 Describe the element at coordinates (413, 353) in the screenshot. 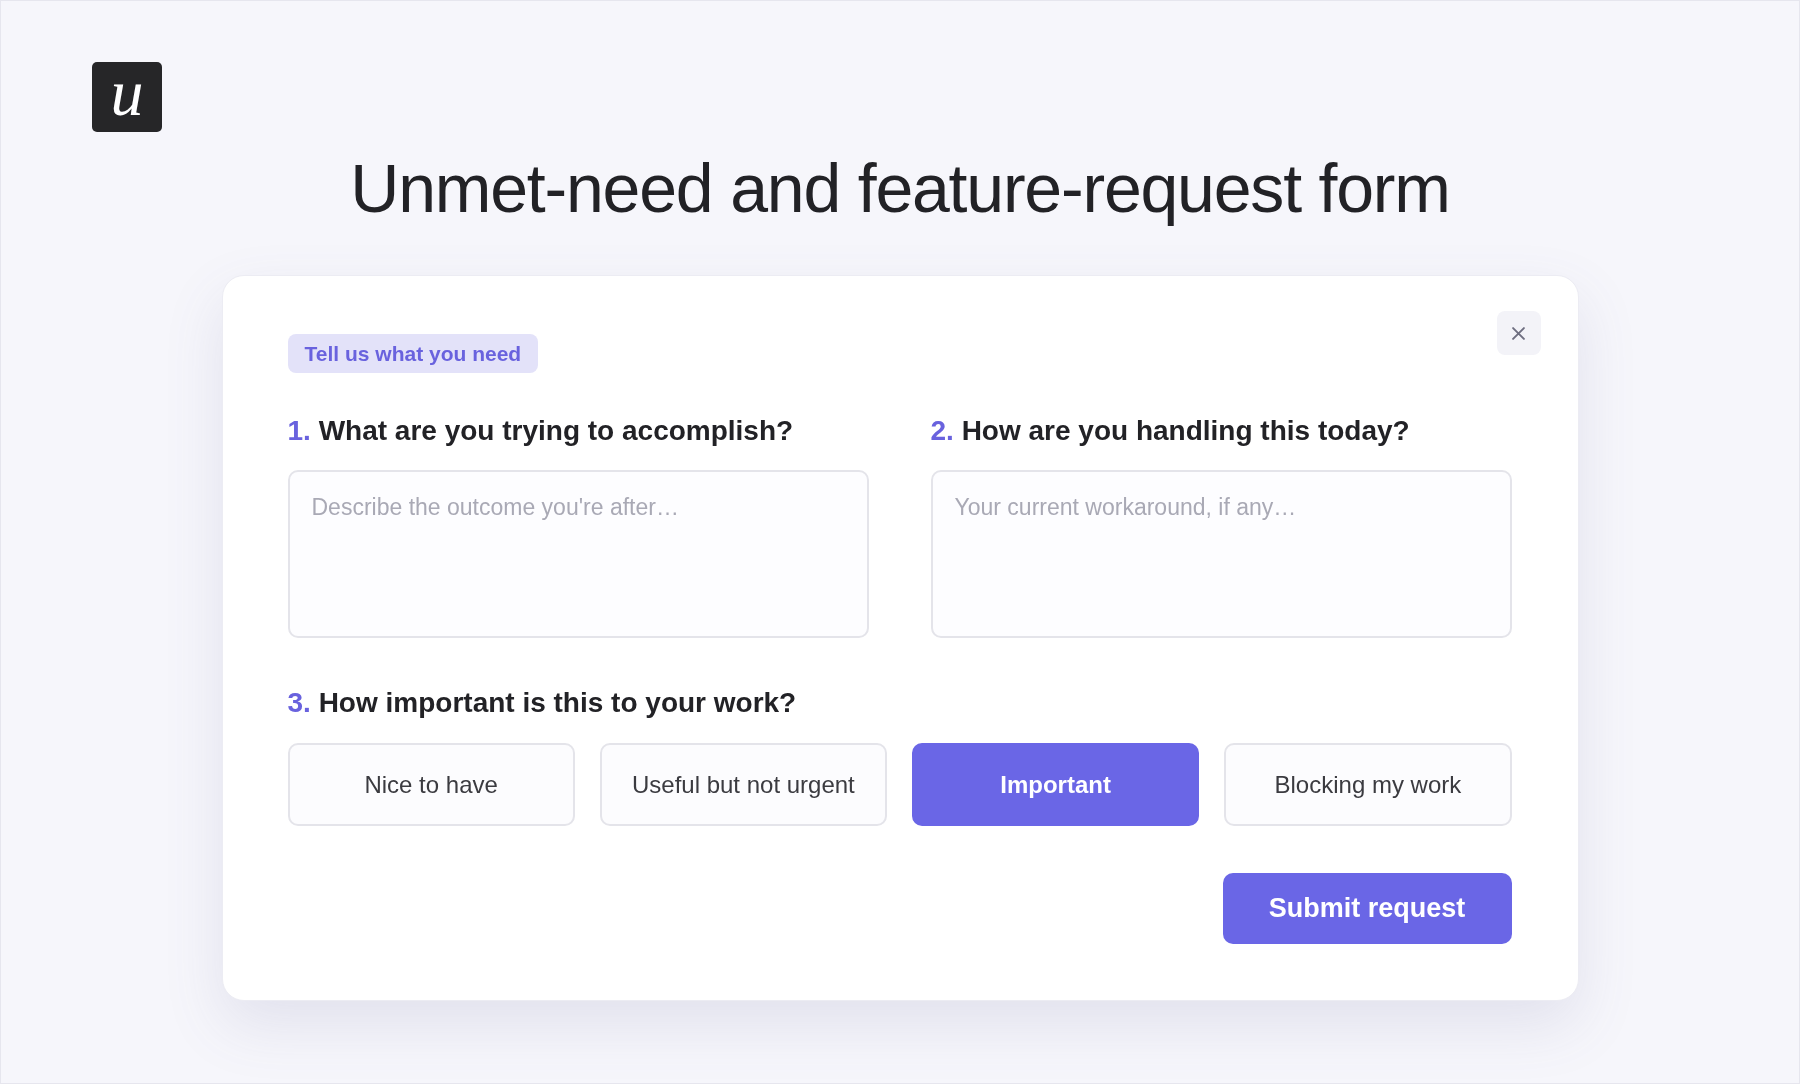

I see `section-tag: Tell us what you need` at that location.